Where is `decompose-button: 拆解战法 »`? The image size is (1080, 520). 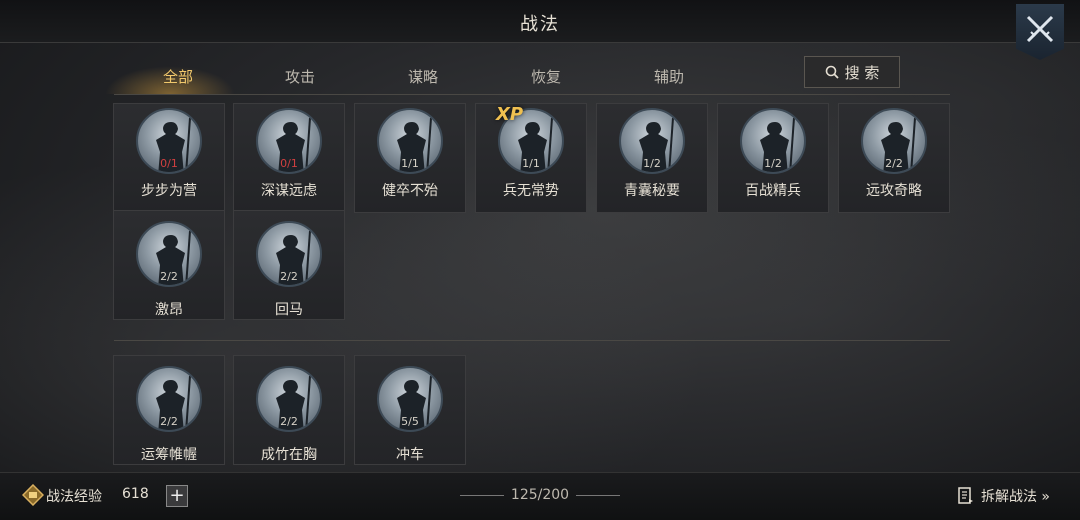
decompose-button: 拆解战法 » is located at coordinates (1003, 496).